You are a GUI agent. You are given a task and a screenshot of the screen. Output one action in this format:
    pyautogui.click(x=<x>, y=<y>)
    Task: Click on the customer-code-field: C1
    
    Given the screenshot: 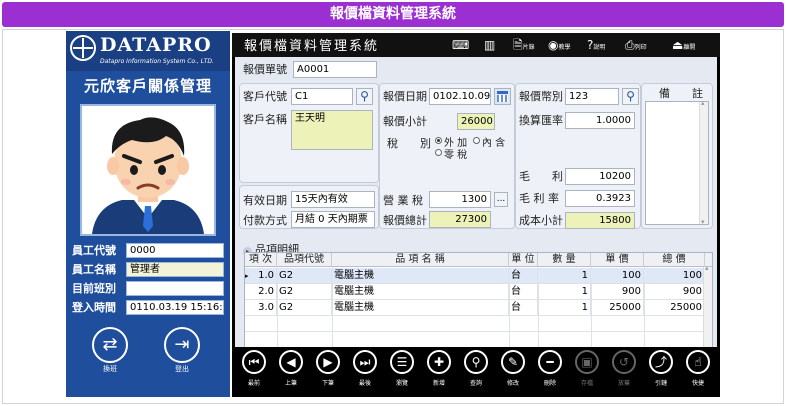 What is the action you would take?
    pyautogui.click(x=322, y=96)
    